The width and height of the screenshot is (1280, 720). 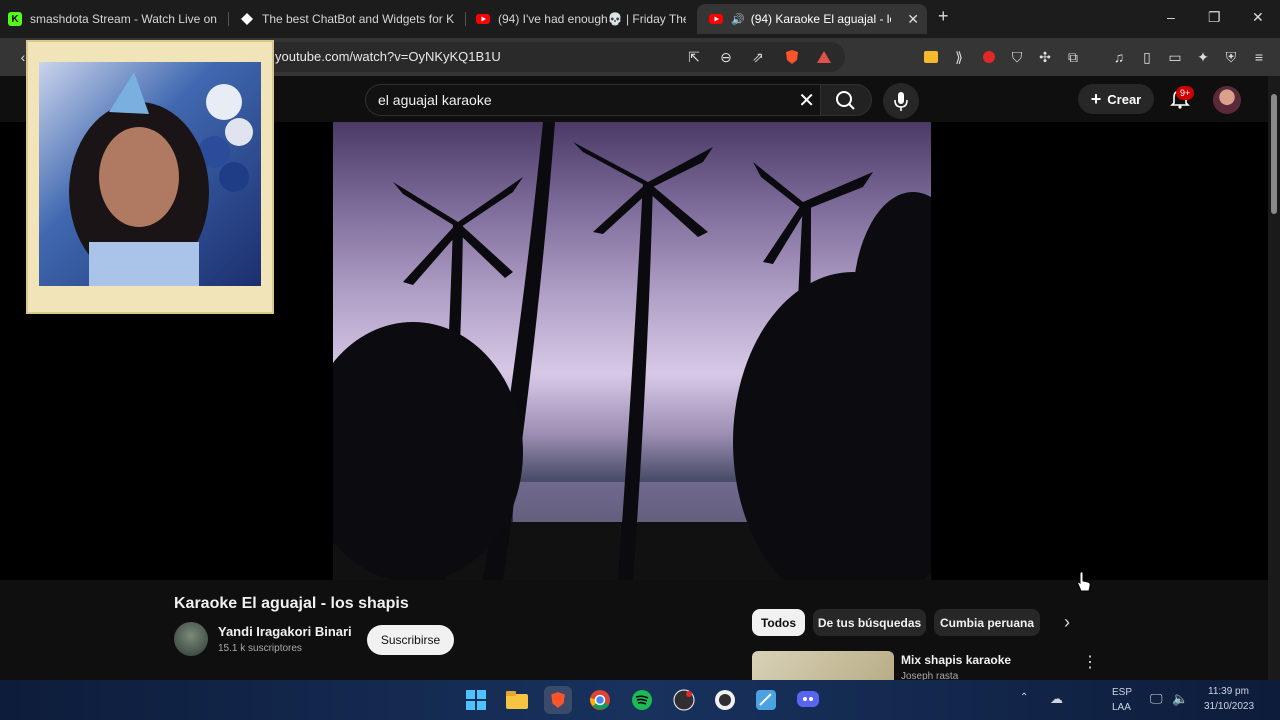 What do you see at coordinates (1017, 57) in the screenshot?
I see `shield-extension-icon: ⛉` at bounding box center [1017, 57].